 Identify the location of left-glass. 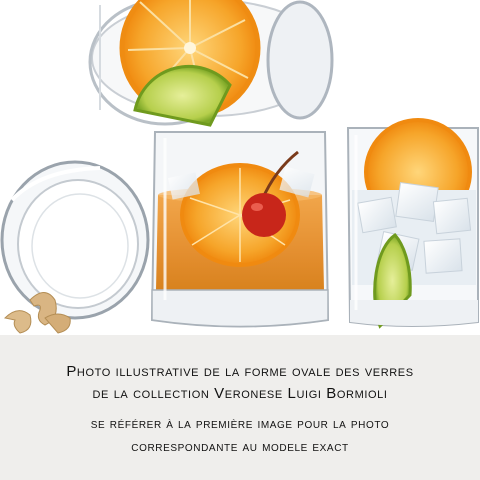
(75, 240).